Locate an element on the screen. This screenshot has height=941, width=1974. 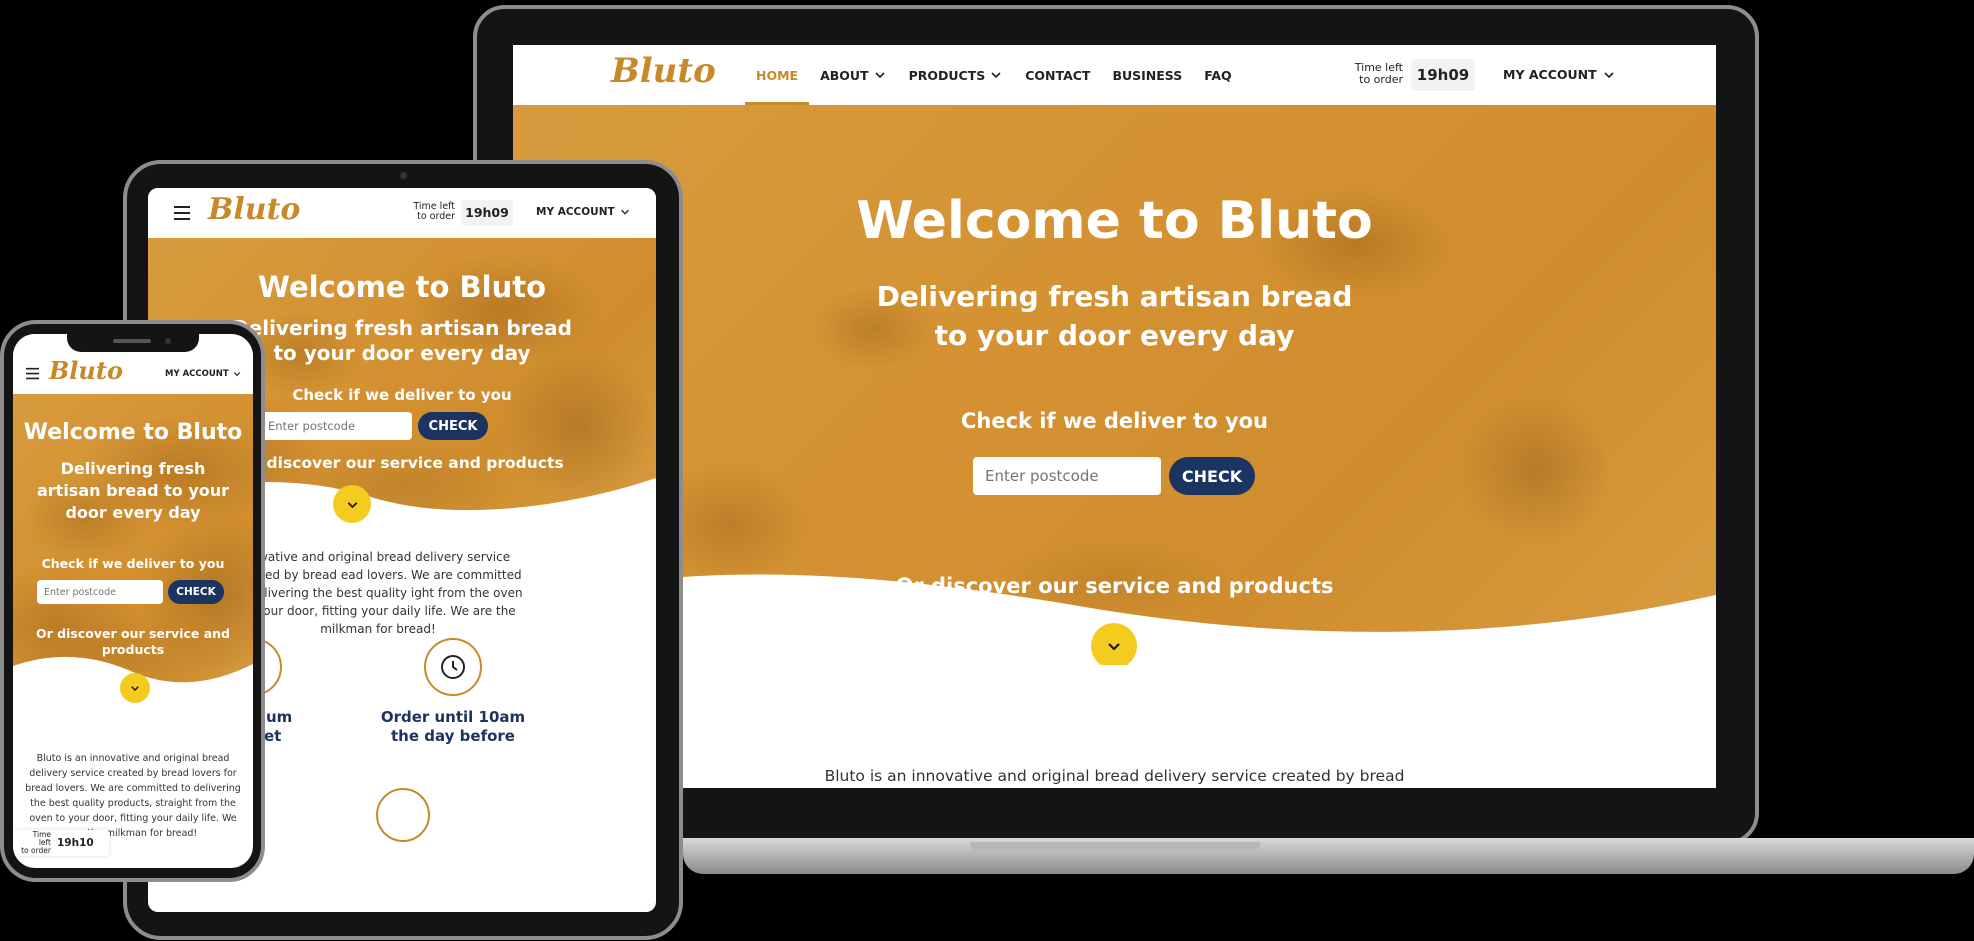
nav-item-faq: FAQ is located at coordinates (1217, 75).